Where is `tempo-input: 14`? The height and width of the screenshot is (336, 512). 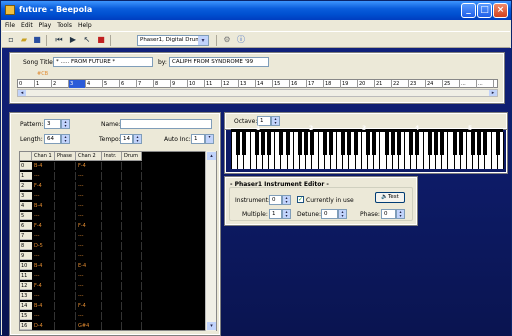 tempo-input: 14 is located at coordinates (126, 139).